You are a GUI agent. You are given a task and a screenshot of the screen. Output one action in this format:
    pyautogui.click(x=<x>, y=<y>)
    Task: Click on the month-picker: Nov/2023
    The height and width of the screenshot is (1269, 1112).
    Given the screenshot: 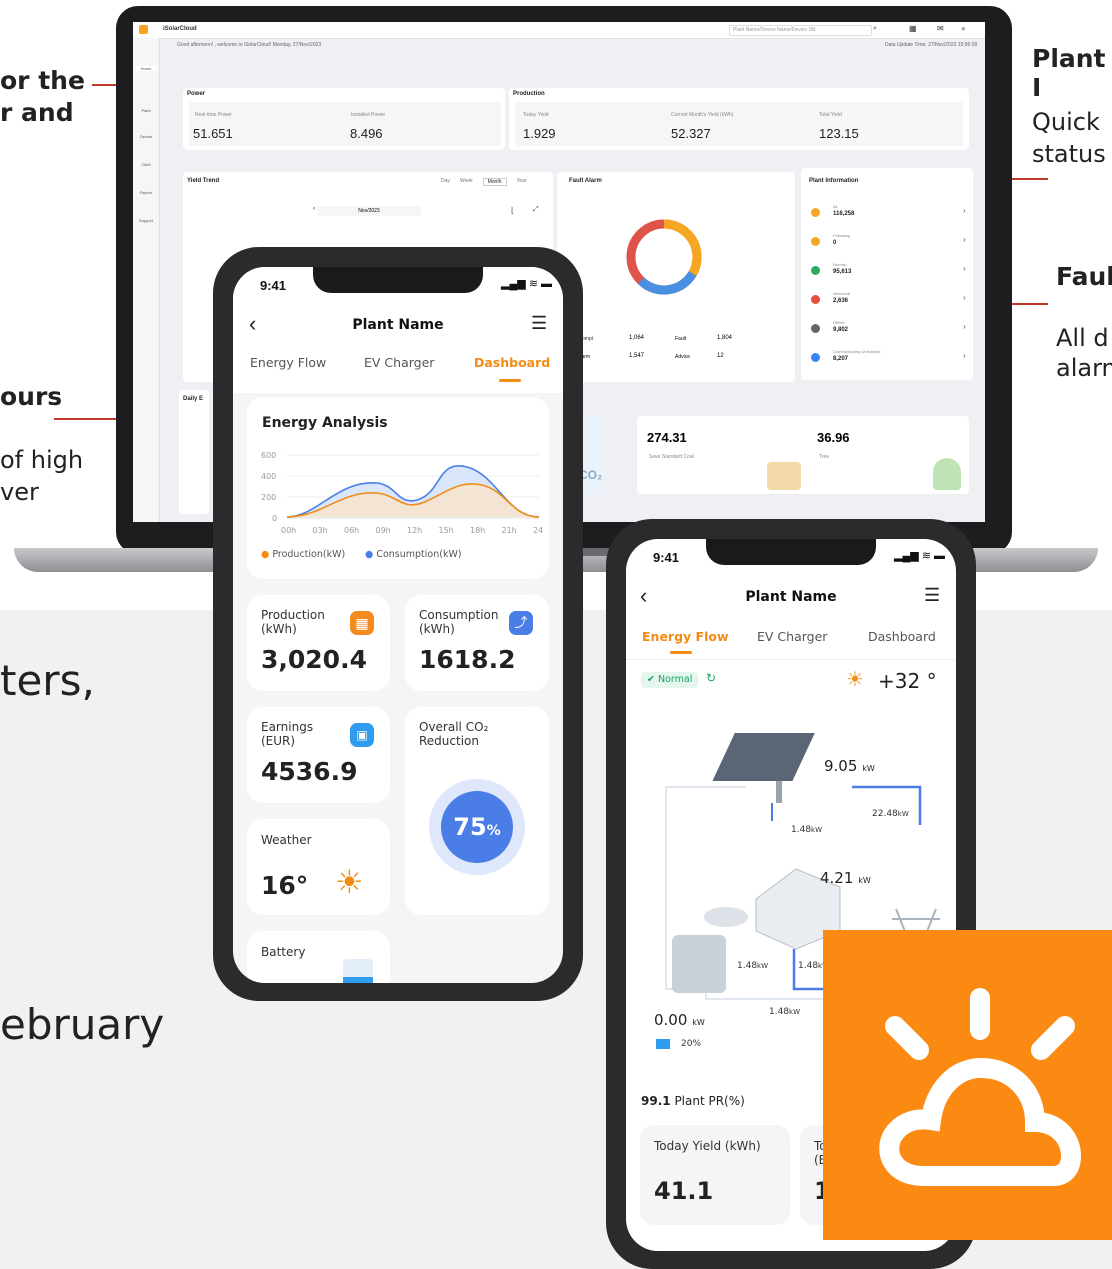 What is the action you would take?
    pyautogui.click(x=369, y=211)
    